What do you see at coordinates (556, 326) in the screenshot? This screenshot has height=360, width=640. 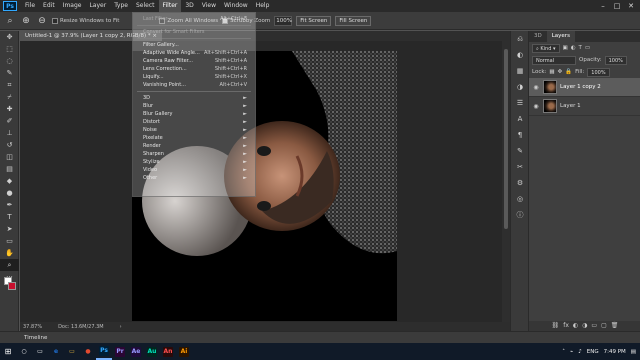 I see `link-layers-icon: ⛓` at bounding box center [556, 326].